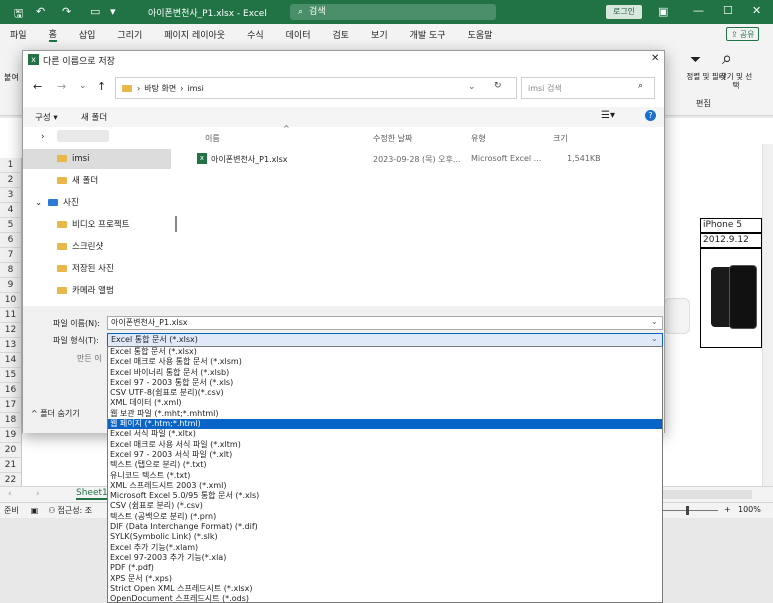 Image resolution: width=773 pixels, height=603 pixels. Describe the element at coordinates (160, 88) in the screenshot. I see `breadcrumb-desktop: 바탕 화면` at that location.